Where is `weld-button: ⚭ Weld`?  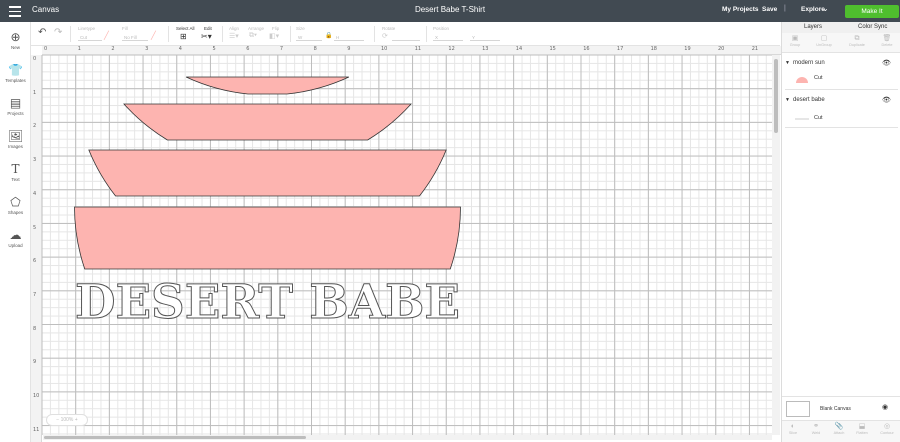
weld-button: ⚭ Weld is located at coordinates (816, 429).